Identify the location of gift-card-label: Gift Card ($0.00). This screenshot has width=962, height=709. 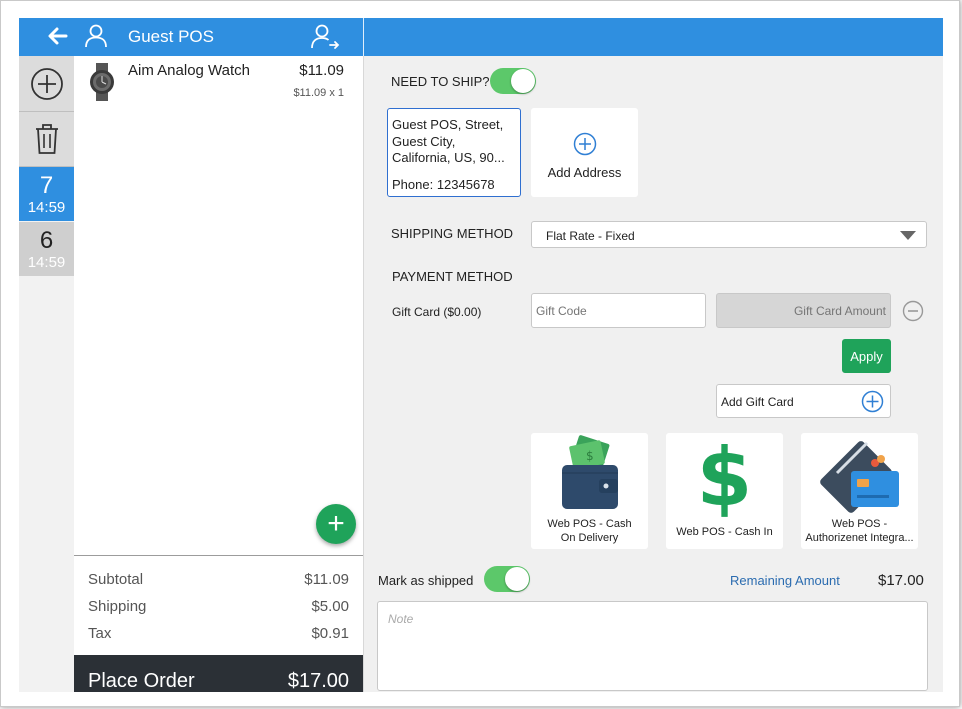
(437, 312).